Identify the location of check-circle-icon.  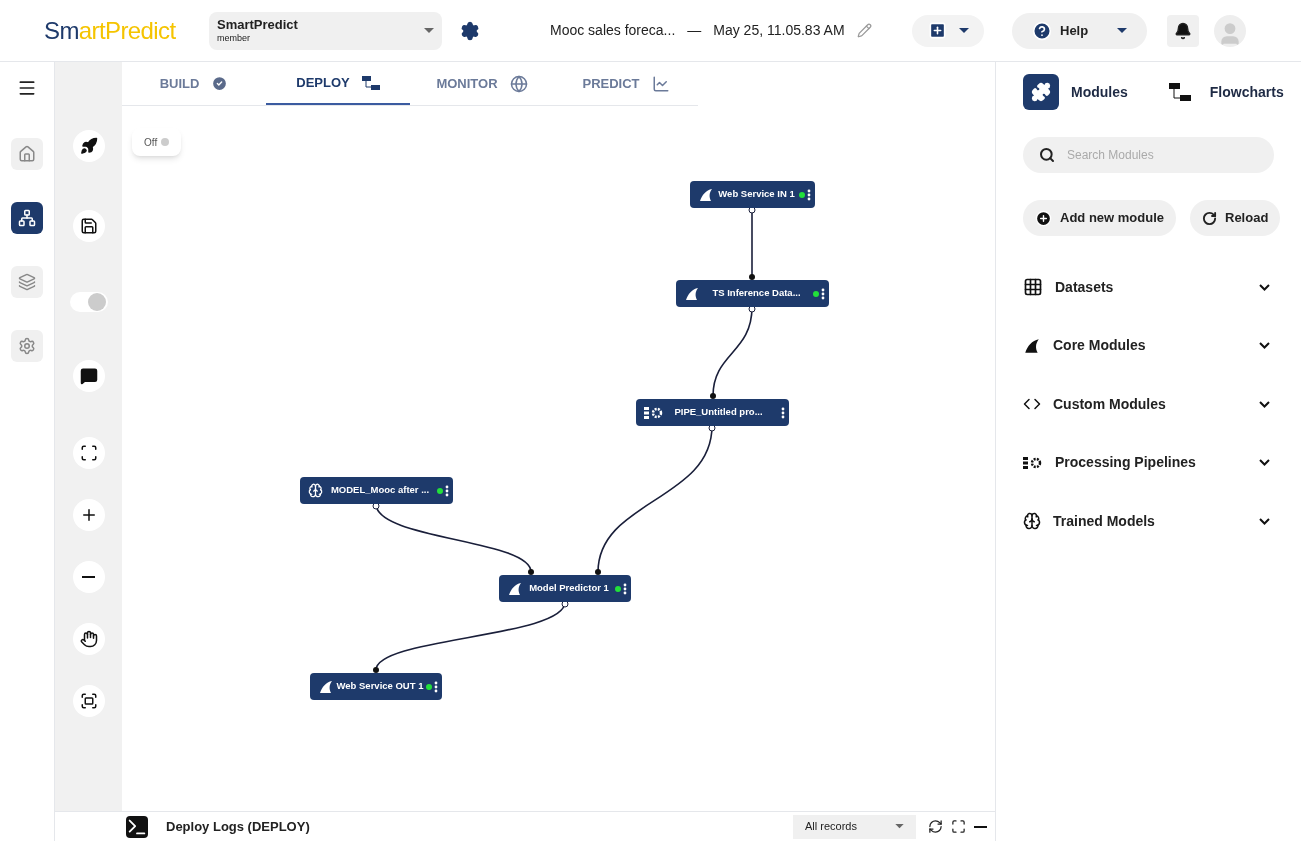
(220, 83).